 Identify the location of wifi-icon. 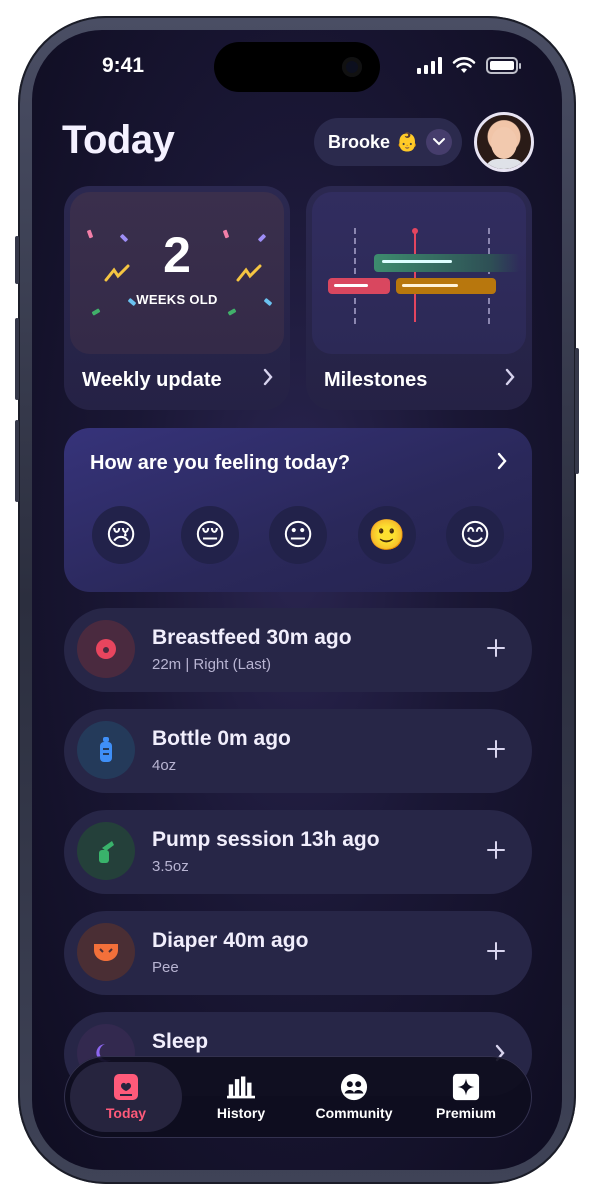
(464, 65).